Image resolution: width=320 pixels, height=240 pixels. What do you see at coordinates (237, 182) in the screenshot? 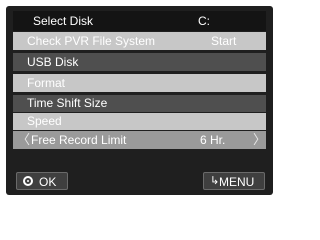
I see `menu-button-label: MENU` at bounding box center [237, 182].